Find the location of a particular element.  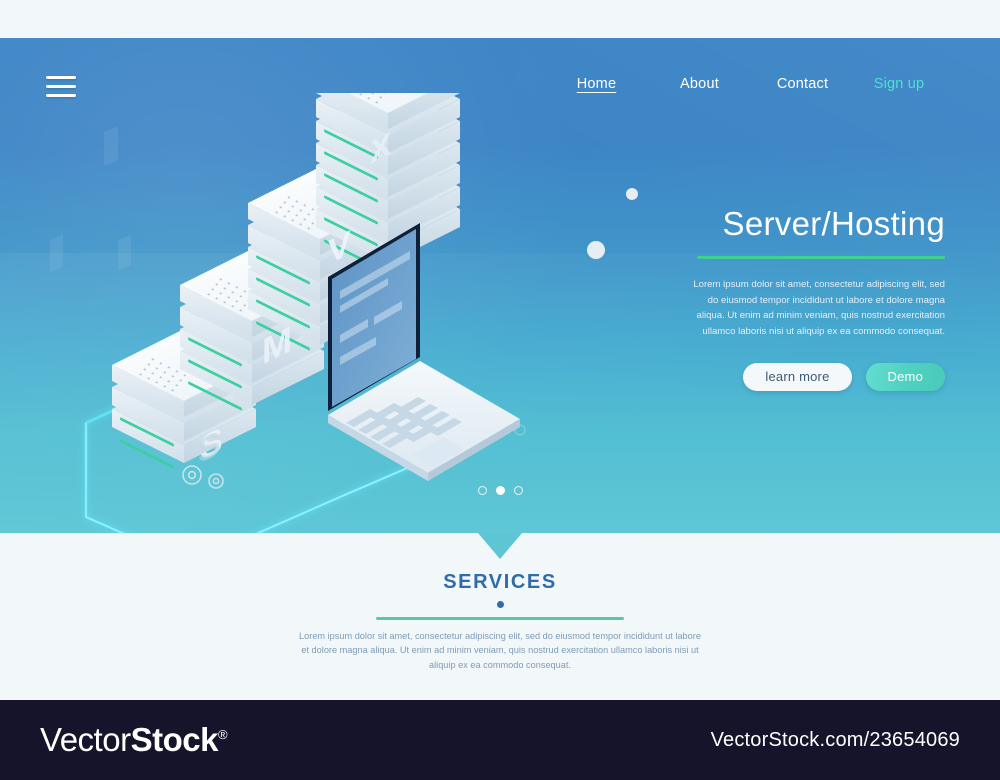

decorative-circle-small is located at coordinates (632, 194).